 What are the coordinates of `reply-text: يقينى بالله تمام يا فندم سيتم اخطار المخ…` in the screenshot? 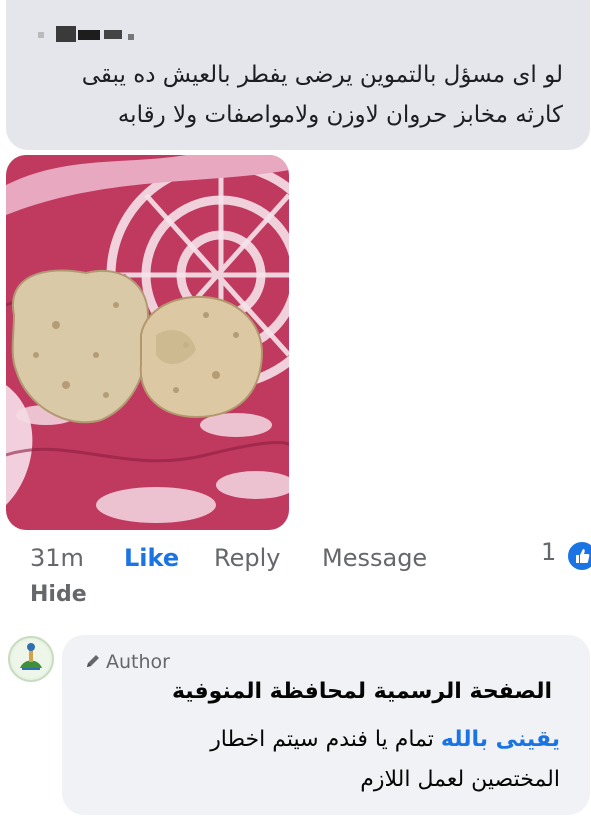 It's located at (330, 760).